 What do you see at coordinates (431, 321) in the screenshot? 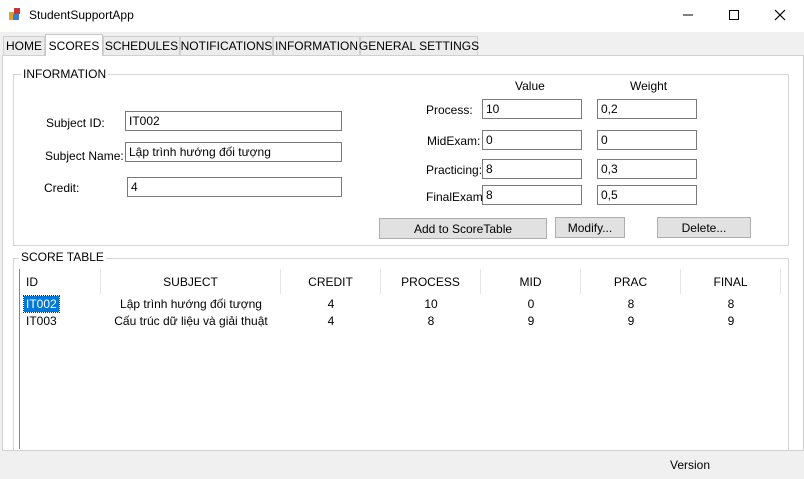
I see `row-cell-process: 8` at bounding box center [431, 321].